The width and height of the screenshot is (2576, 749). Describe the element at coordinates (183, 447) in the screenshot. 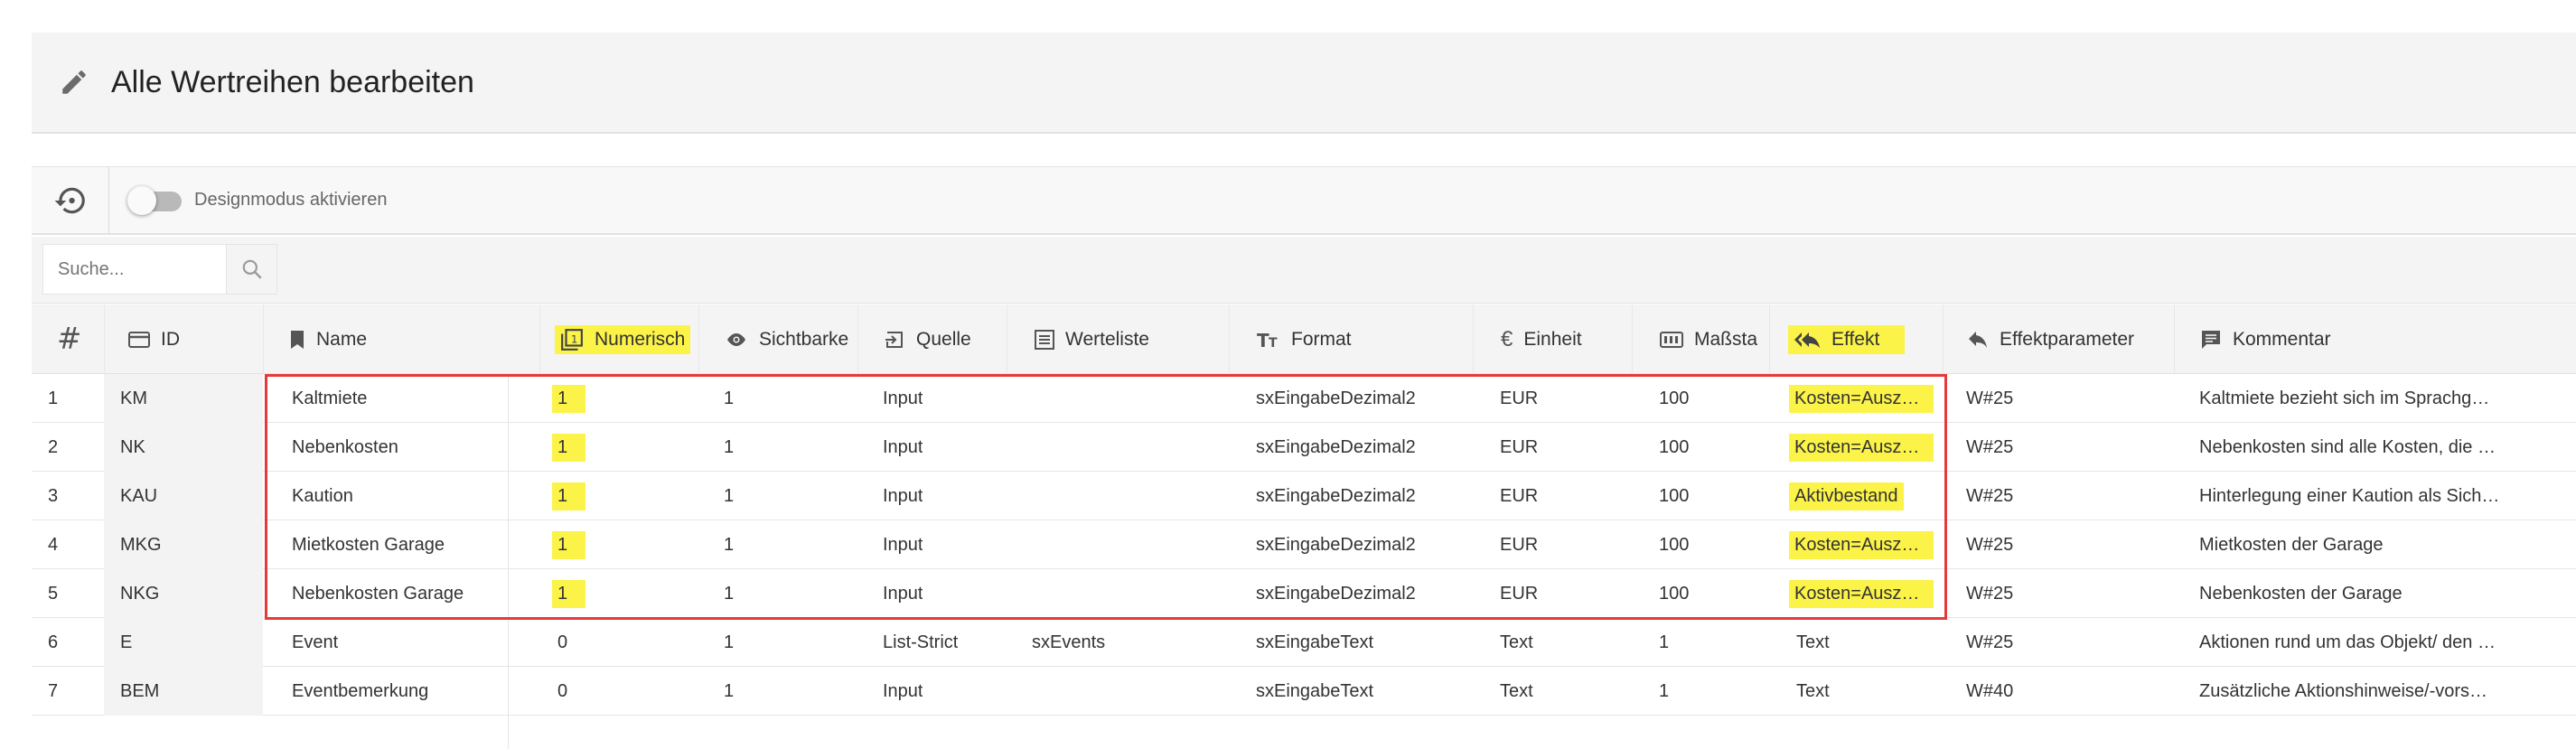

I see `cell-id: NK` at that location.